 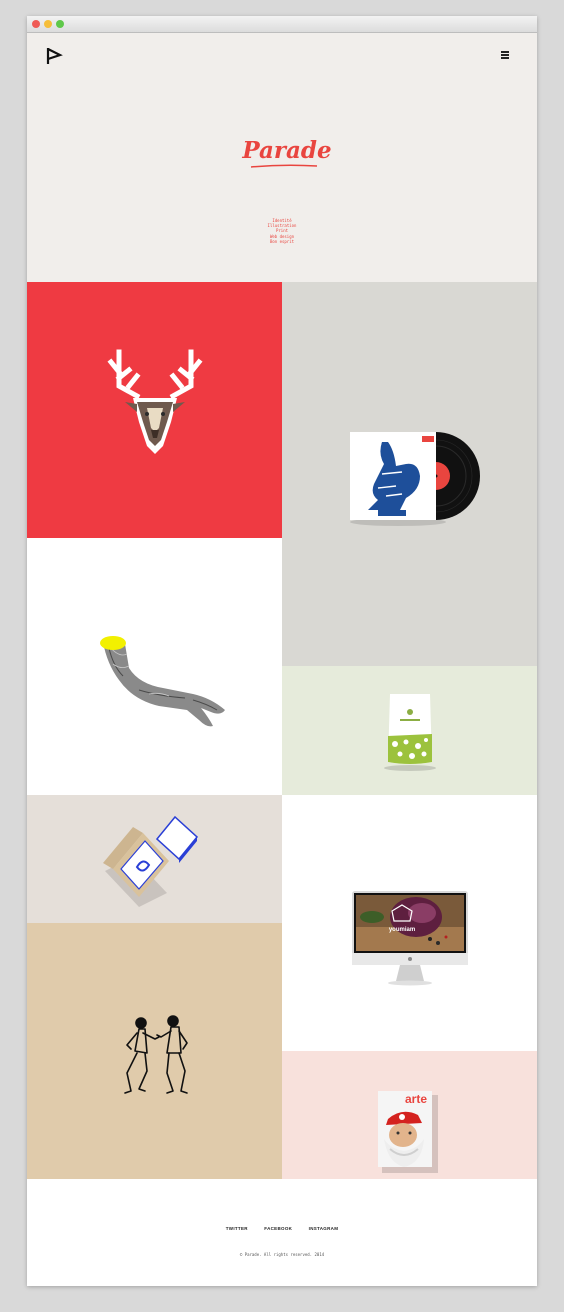 What do you see at coordinates (36, 24) in the screenshot?
I see `close-window-button` at bounding box center [36, 24].